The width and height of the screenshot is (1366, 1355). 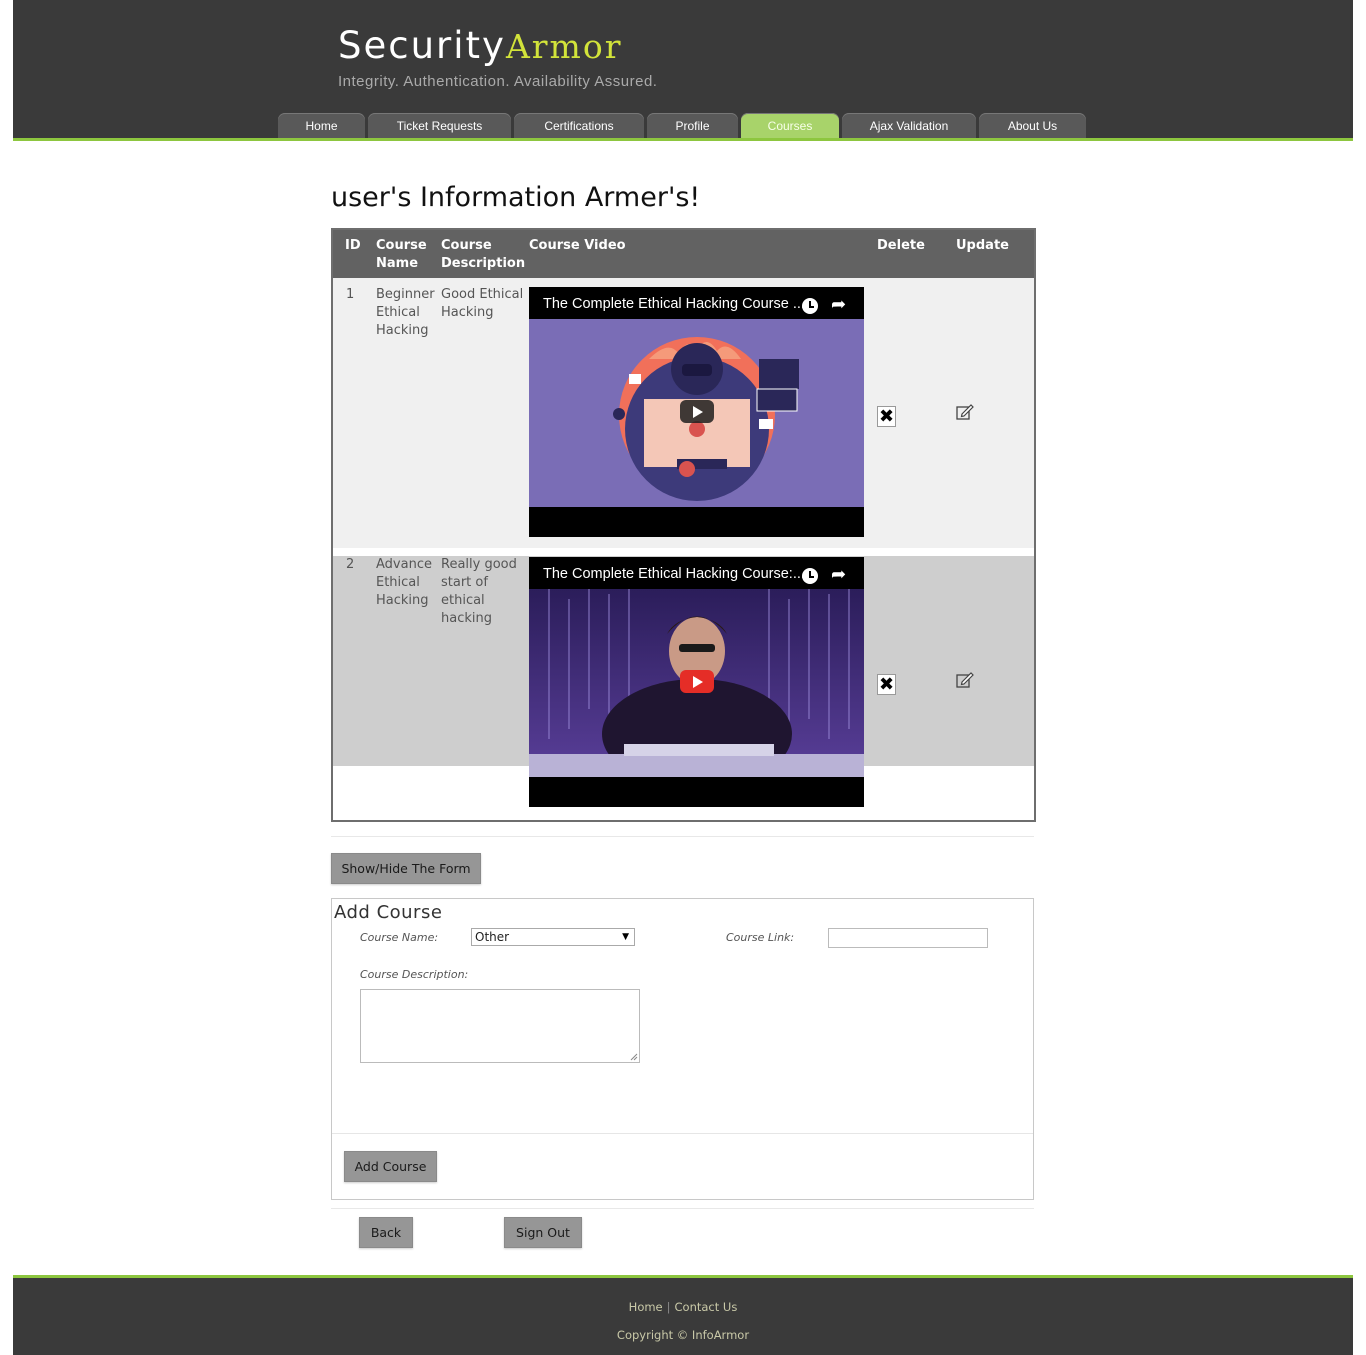 What do you see at coordinates (683, 1335) in the screenshot?
I see `footer-copyright: Copyright © InfoArmor` at bounding box center [683, 1335].